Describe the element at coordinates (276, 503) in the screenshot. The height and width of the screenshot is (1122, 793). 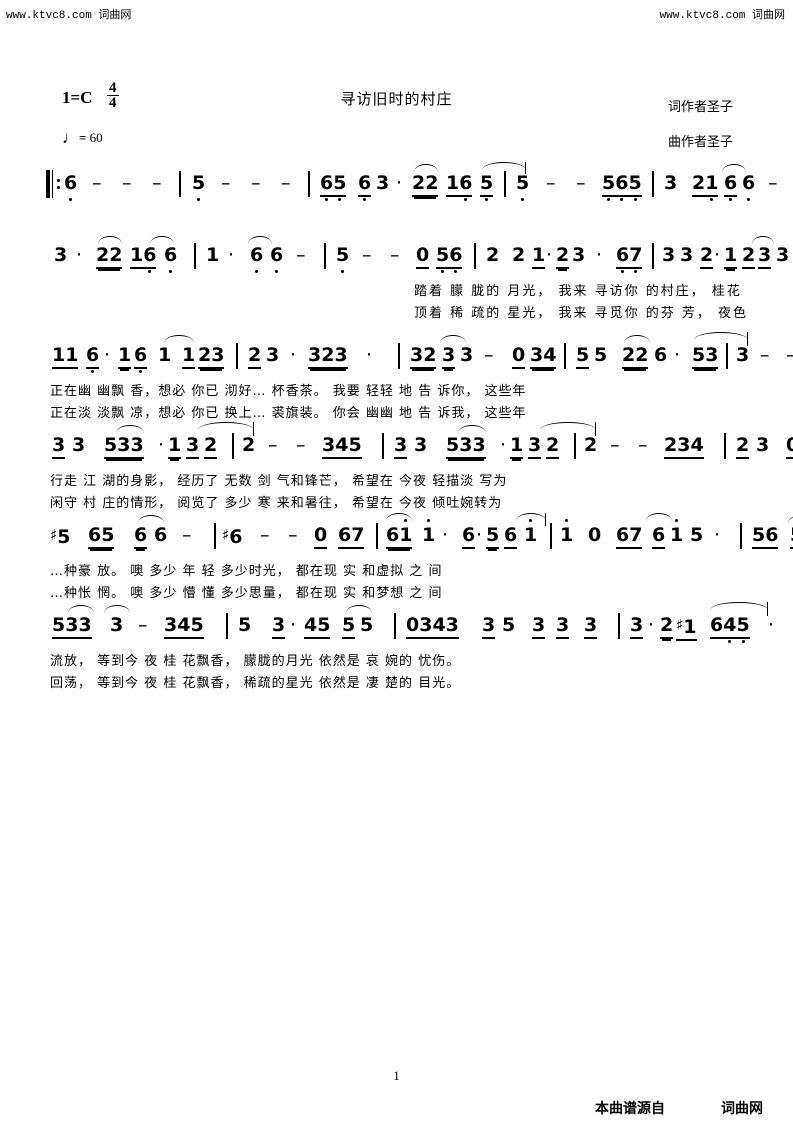
I see `lyrics-row-2: 闲守 村 庄的情形， 阅览了 多少 寒 来和暑往， 希望在 今夜 倾吐婉转为` at that location.